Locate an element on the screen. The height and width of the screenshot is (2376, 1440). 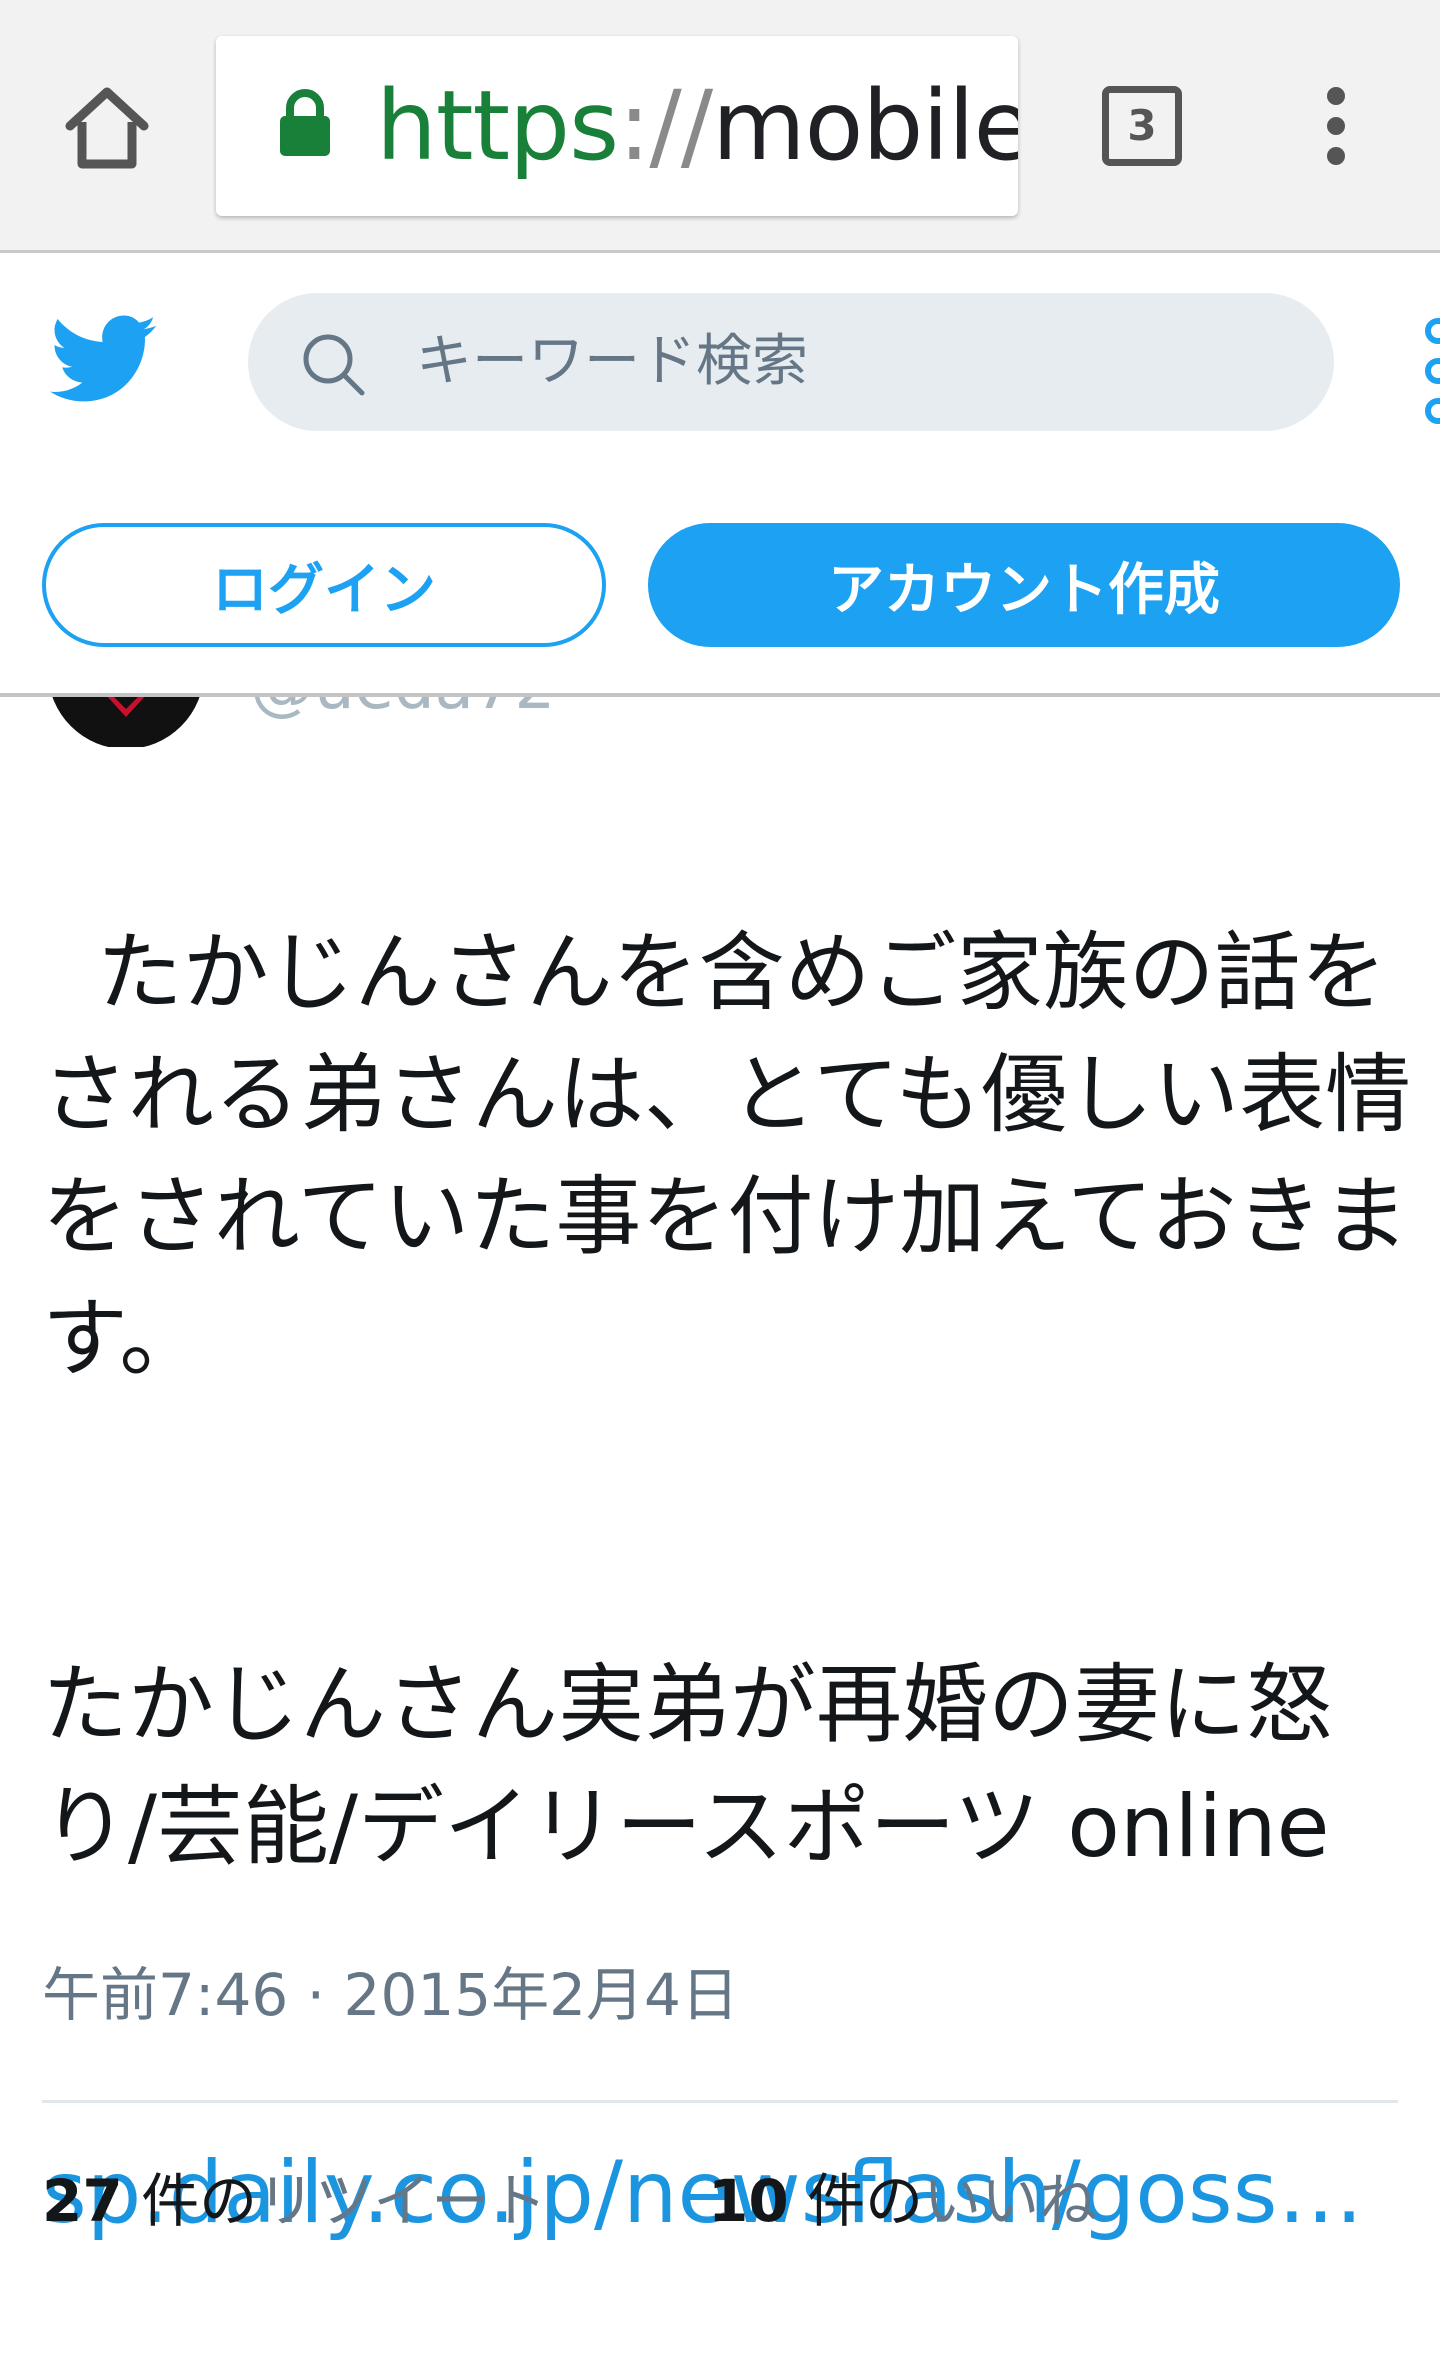
like-label: いいね is located at coordinates (1010, 2201).